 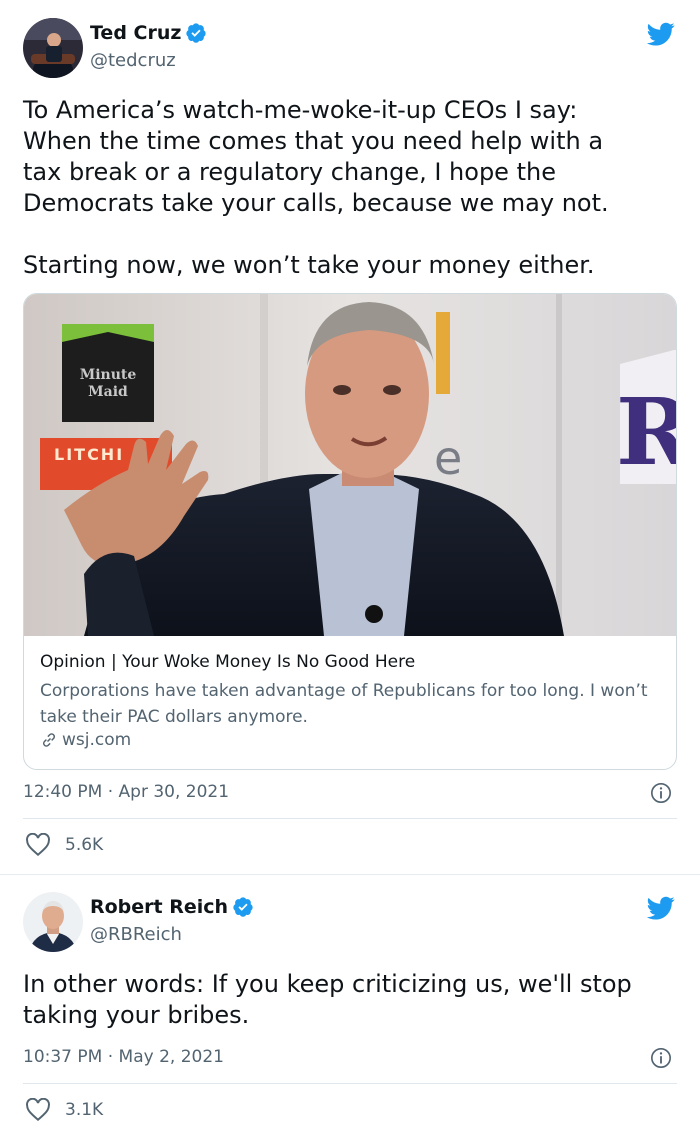 I want to click on avatar-ted-cruz, so click(x=53, y=48).